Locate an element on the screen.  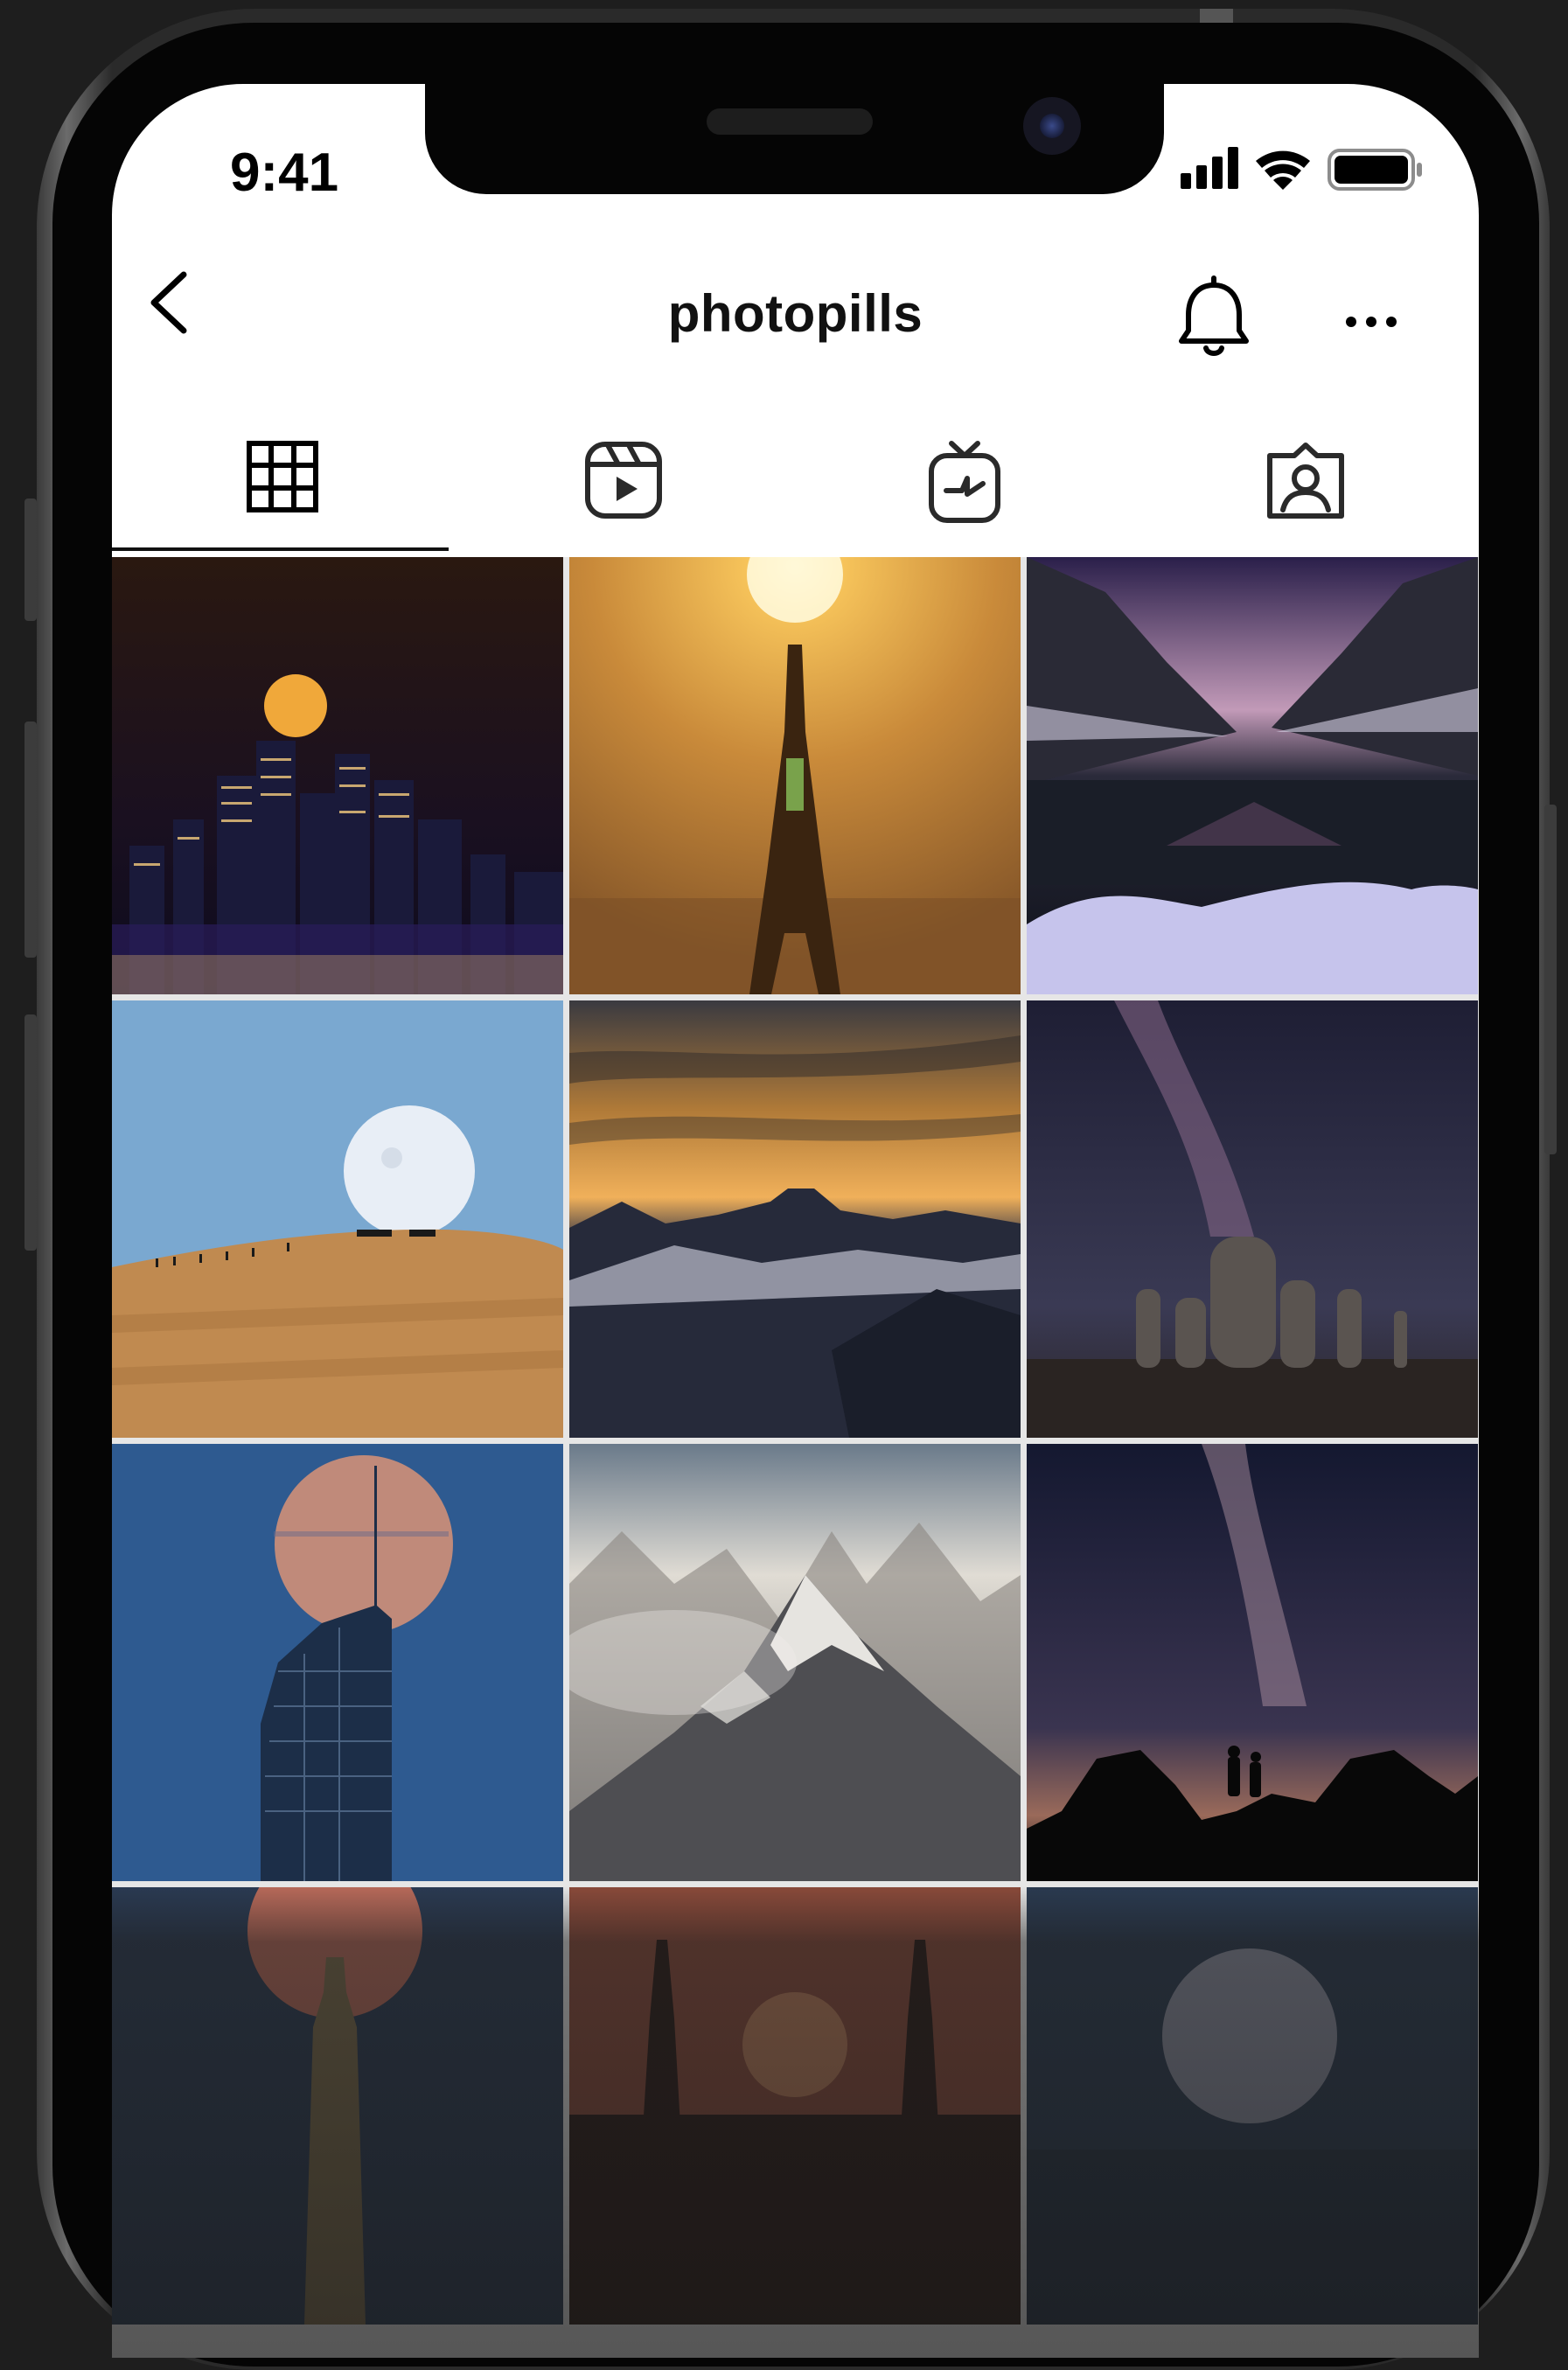
more-options-button is located at coordinates (1371, 322).